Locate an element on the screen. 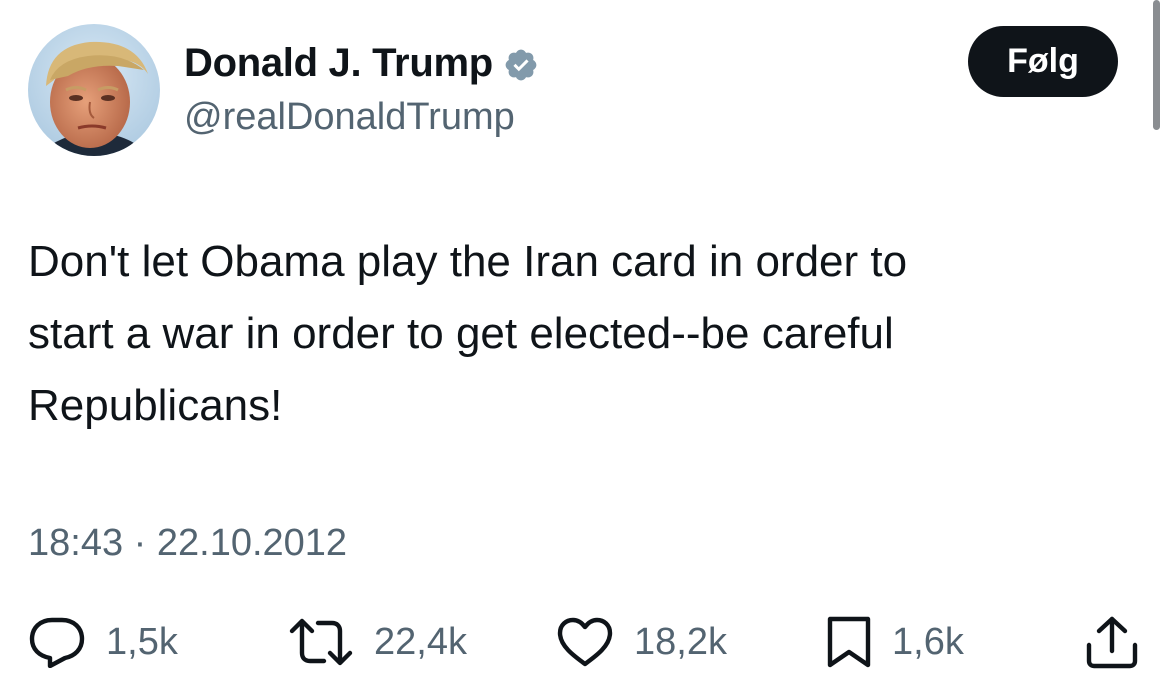 The width and height of the screenshot is (1170, 698). reply-count: 1,5k is located at coordinates (142, 642).